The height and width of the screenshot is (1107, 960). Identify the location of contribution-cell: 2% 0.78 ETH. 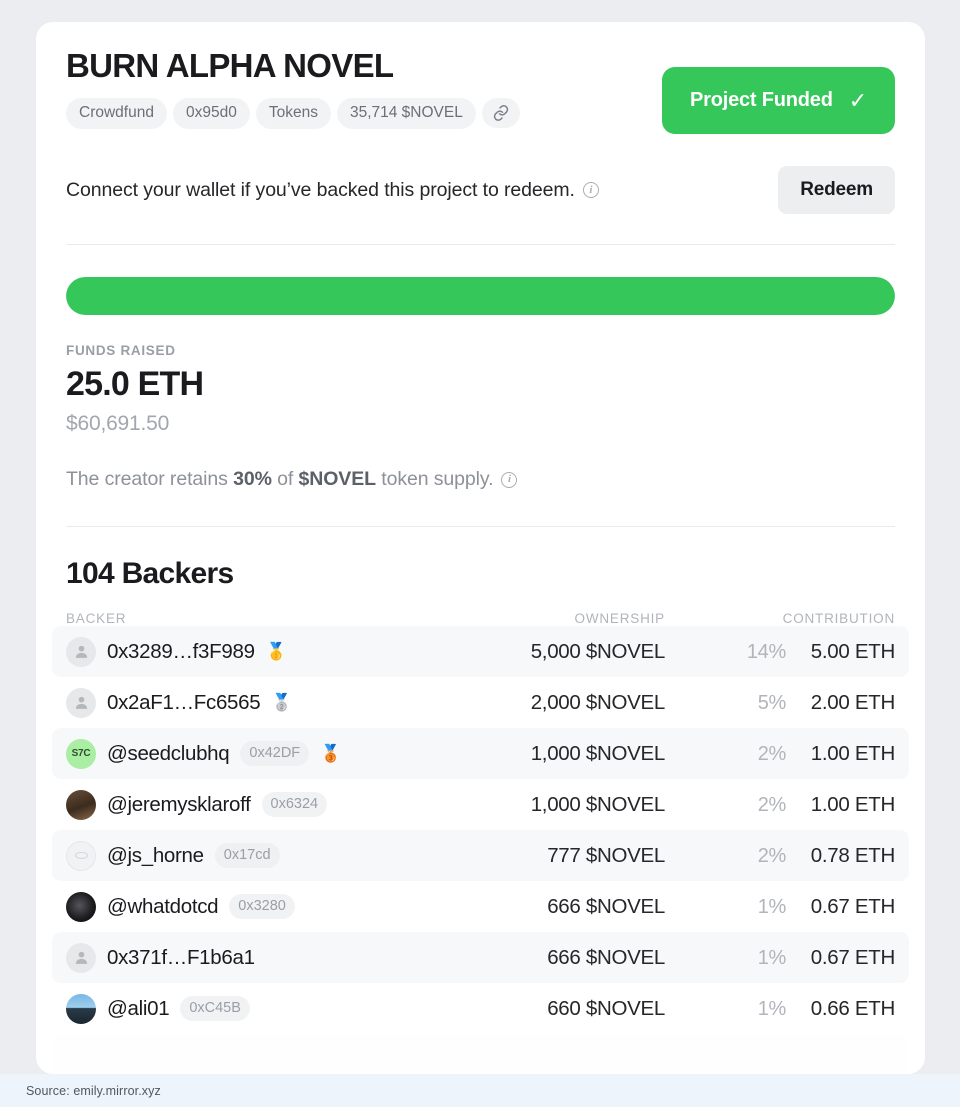
(780, 855).